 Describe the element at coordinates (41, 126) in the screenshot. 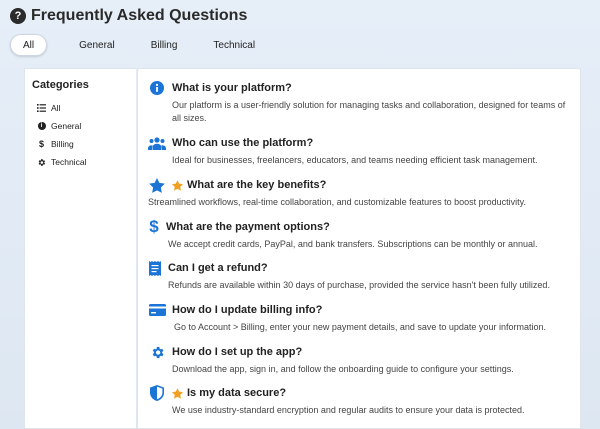

I see `info-icon: i` at that location.